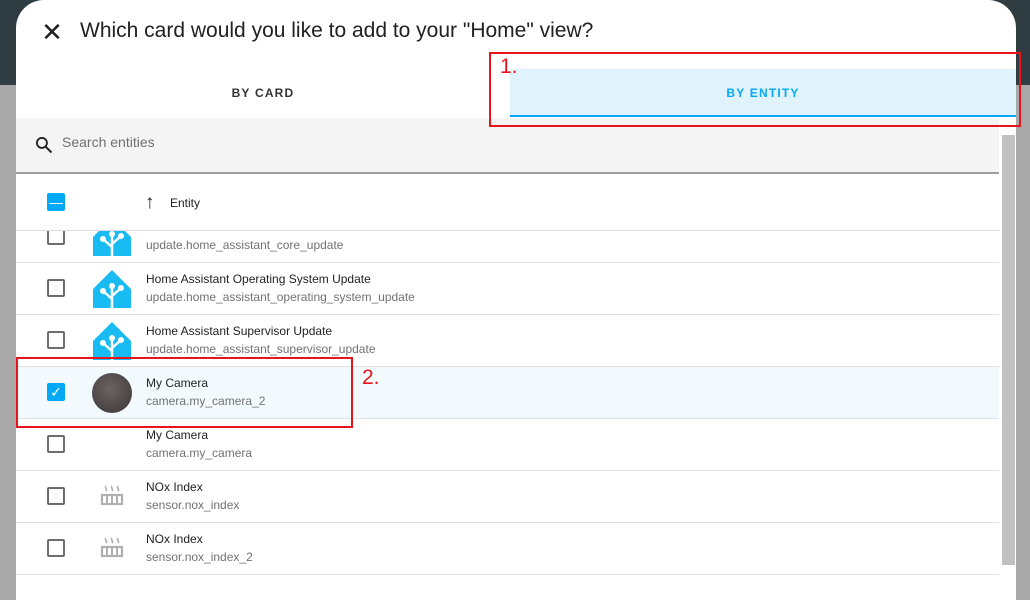 This screenshot has height=600, width=1030. What do you see at coordinates (507, 497) in the screenshot?
I see `table-row: NOx Index sensor.nox_index` at bounding box center [507, 497].